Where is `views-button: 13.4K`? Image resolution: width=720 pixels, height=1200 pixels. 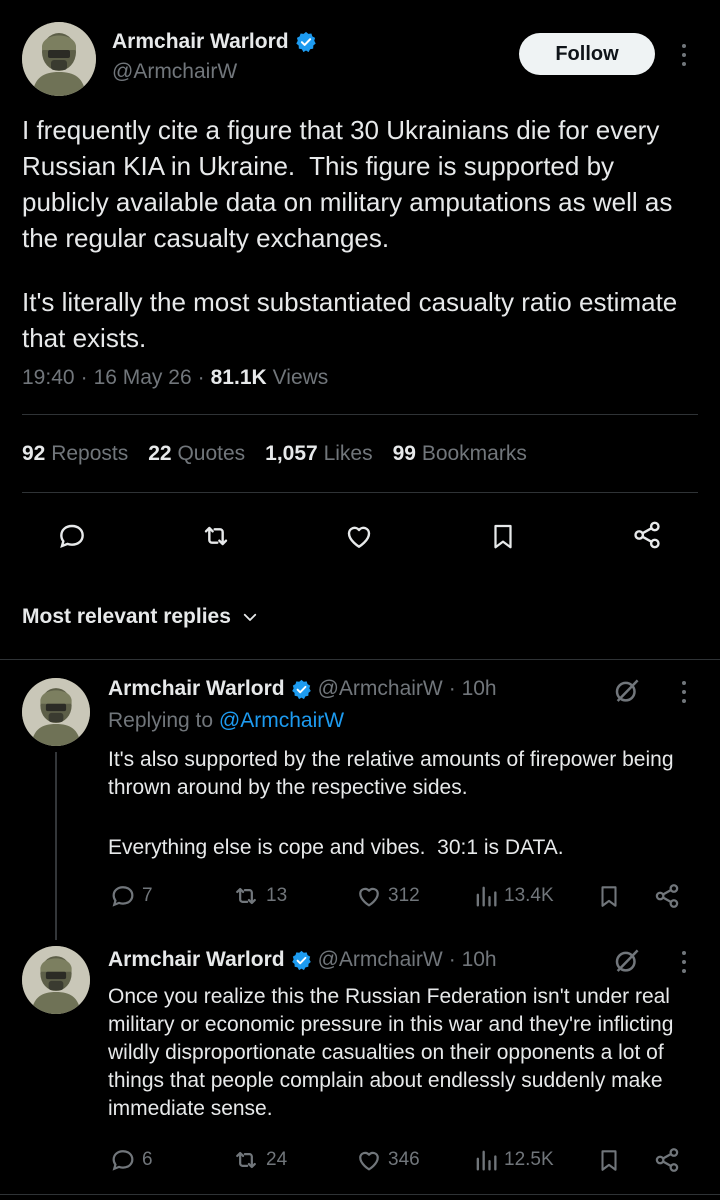
views-button: 13.4K is located at coordinates (513, 896).